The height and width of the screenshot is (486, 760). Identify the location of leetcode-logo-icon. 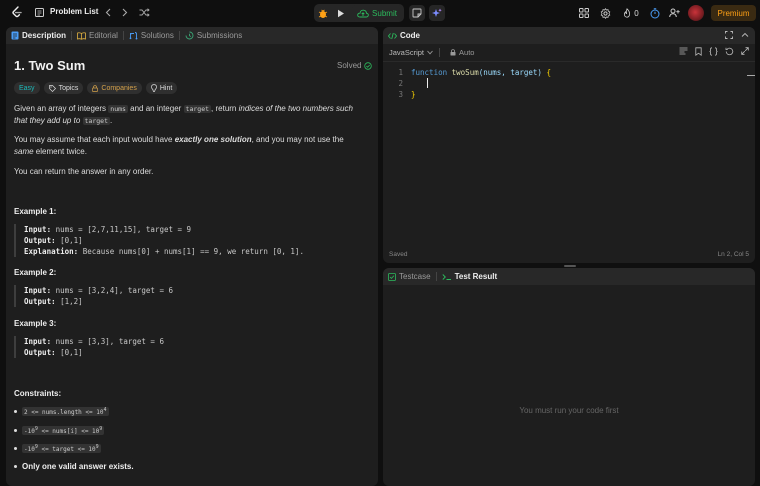
(16, 12).